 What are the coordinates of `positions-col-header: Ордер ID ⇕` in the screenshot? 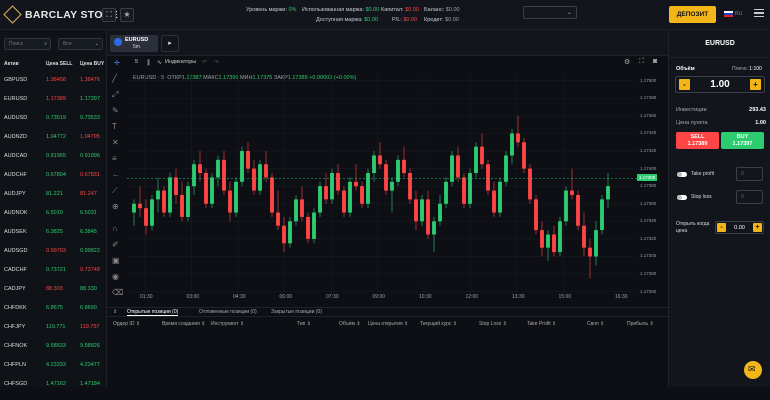 It's located at (126, 324).